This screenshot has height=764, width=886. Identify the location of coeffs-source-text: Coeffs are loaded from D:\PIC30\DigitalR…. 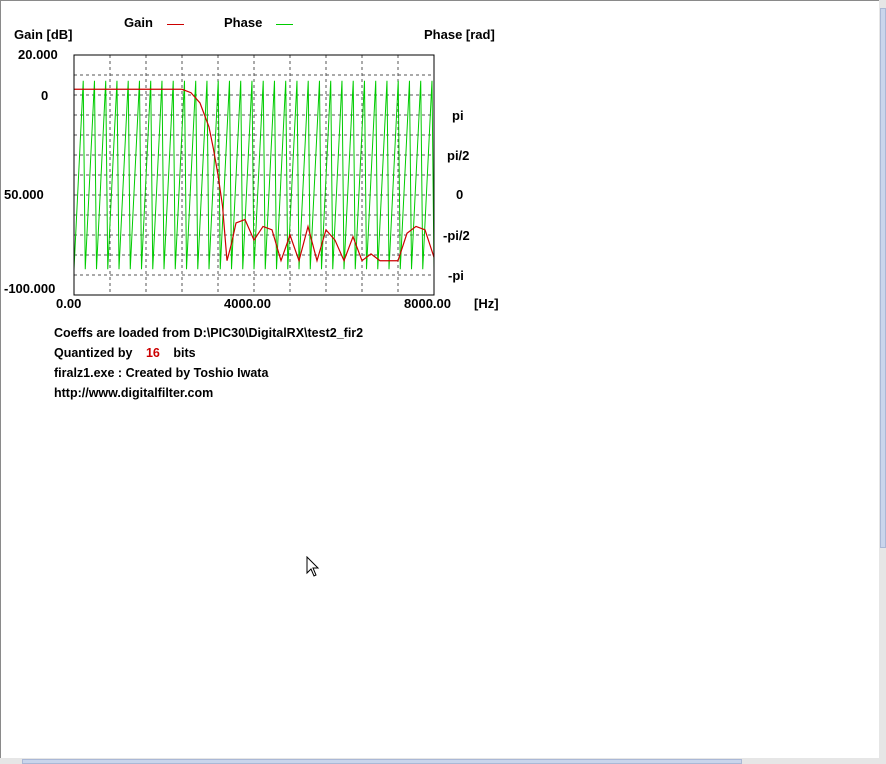
(209, 333).